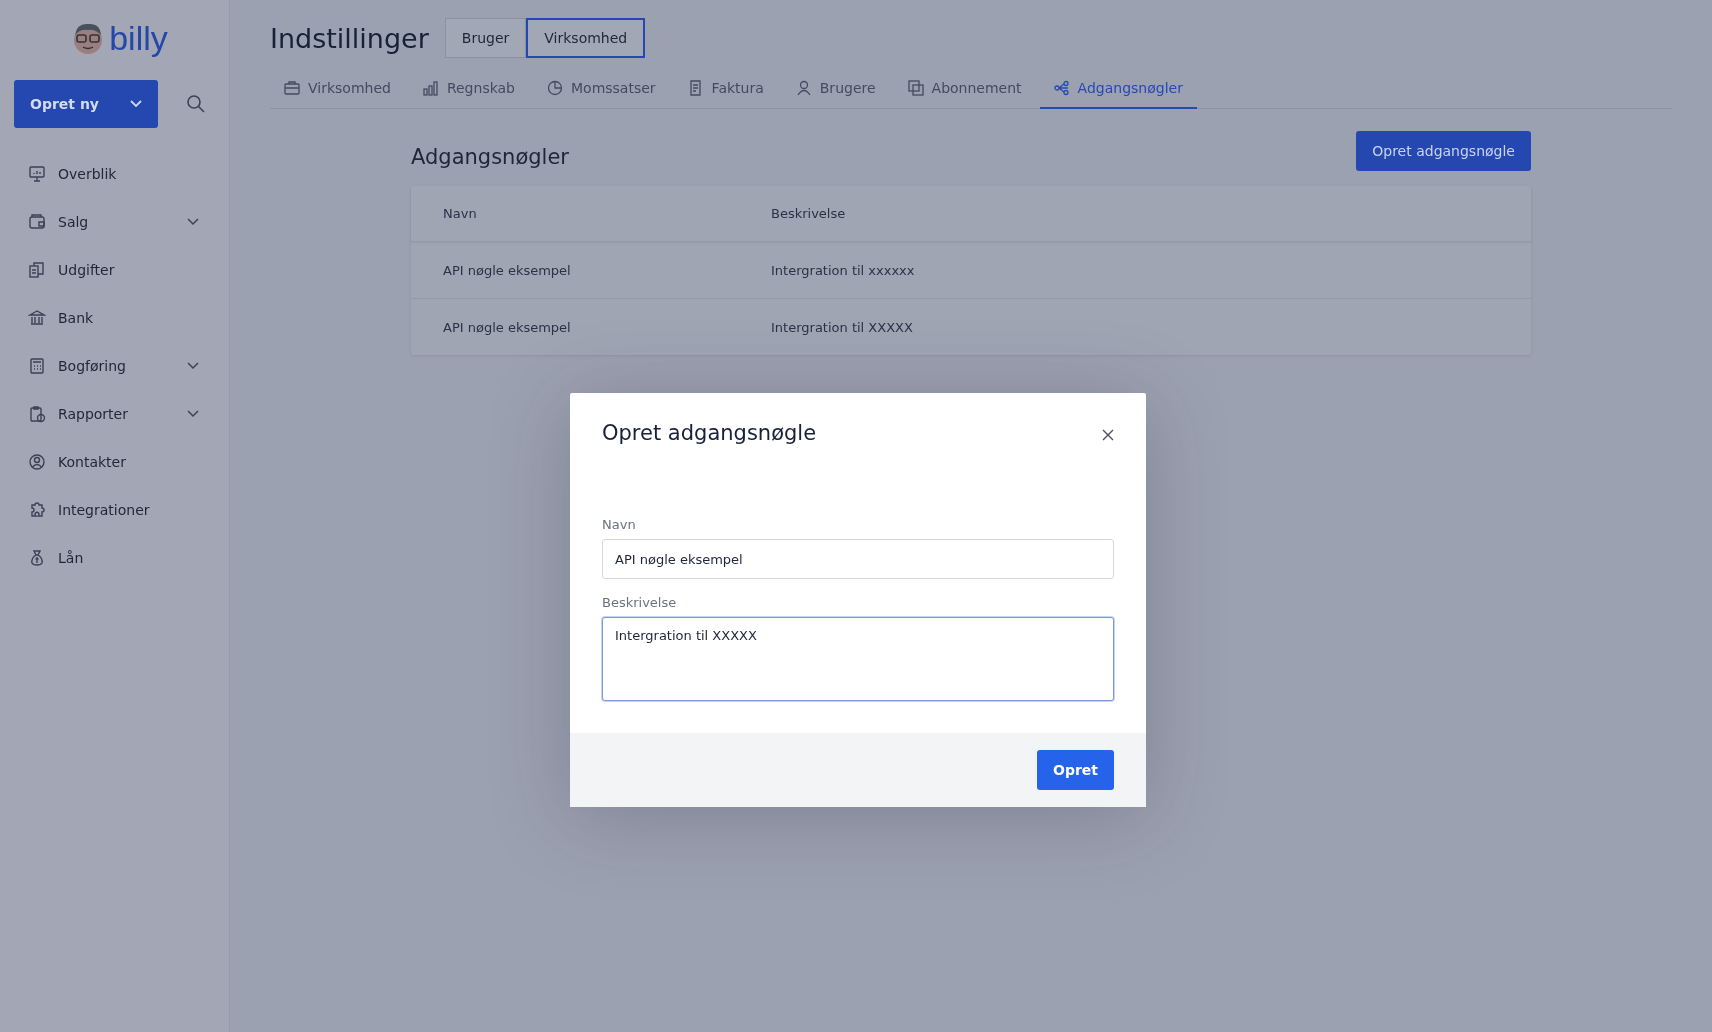 This screenshot has width=1712, height=1032. What do you see at coordinates (847, 88) in the screenshot?
I see `tab-label: Brugere` at bounding box center [847, 88].